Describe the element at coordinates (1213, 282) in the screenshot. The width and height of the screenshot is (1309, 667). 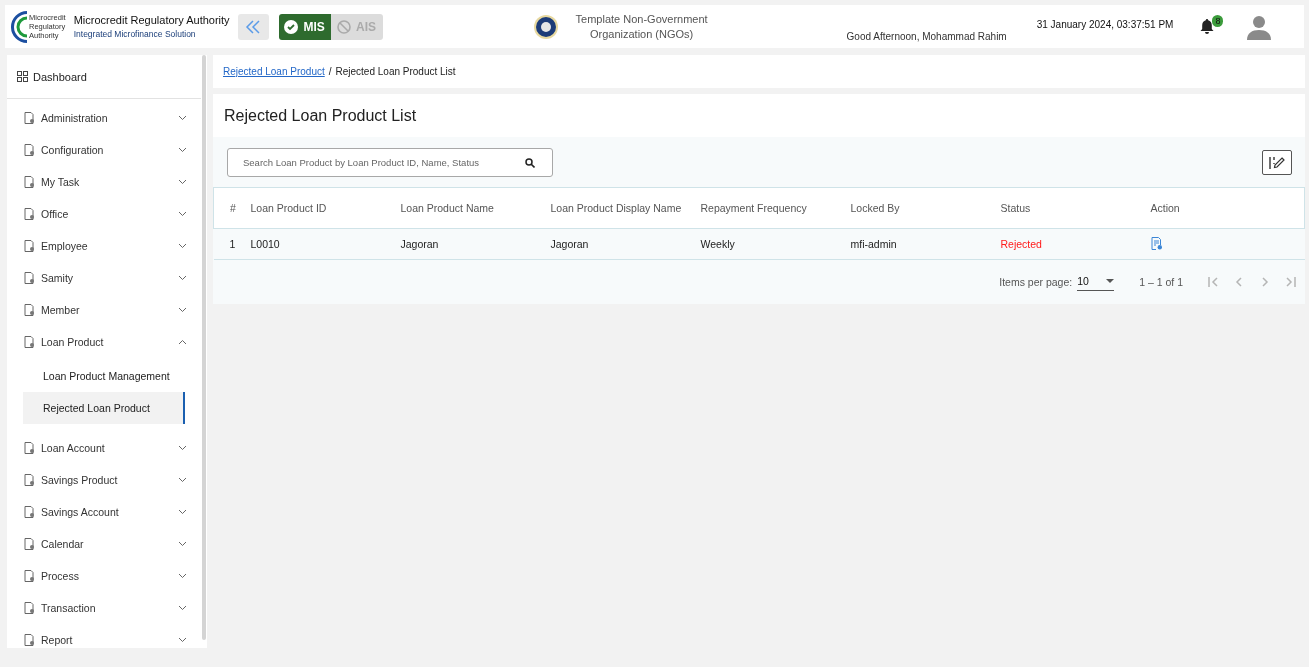
I see `chevron-left-icon` at that location.